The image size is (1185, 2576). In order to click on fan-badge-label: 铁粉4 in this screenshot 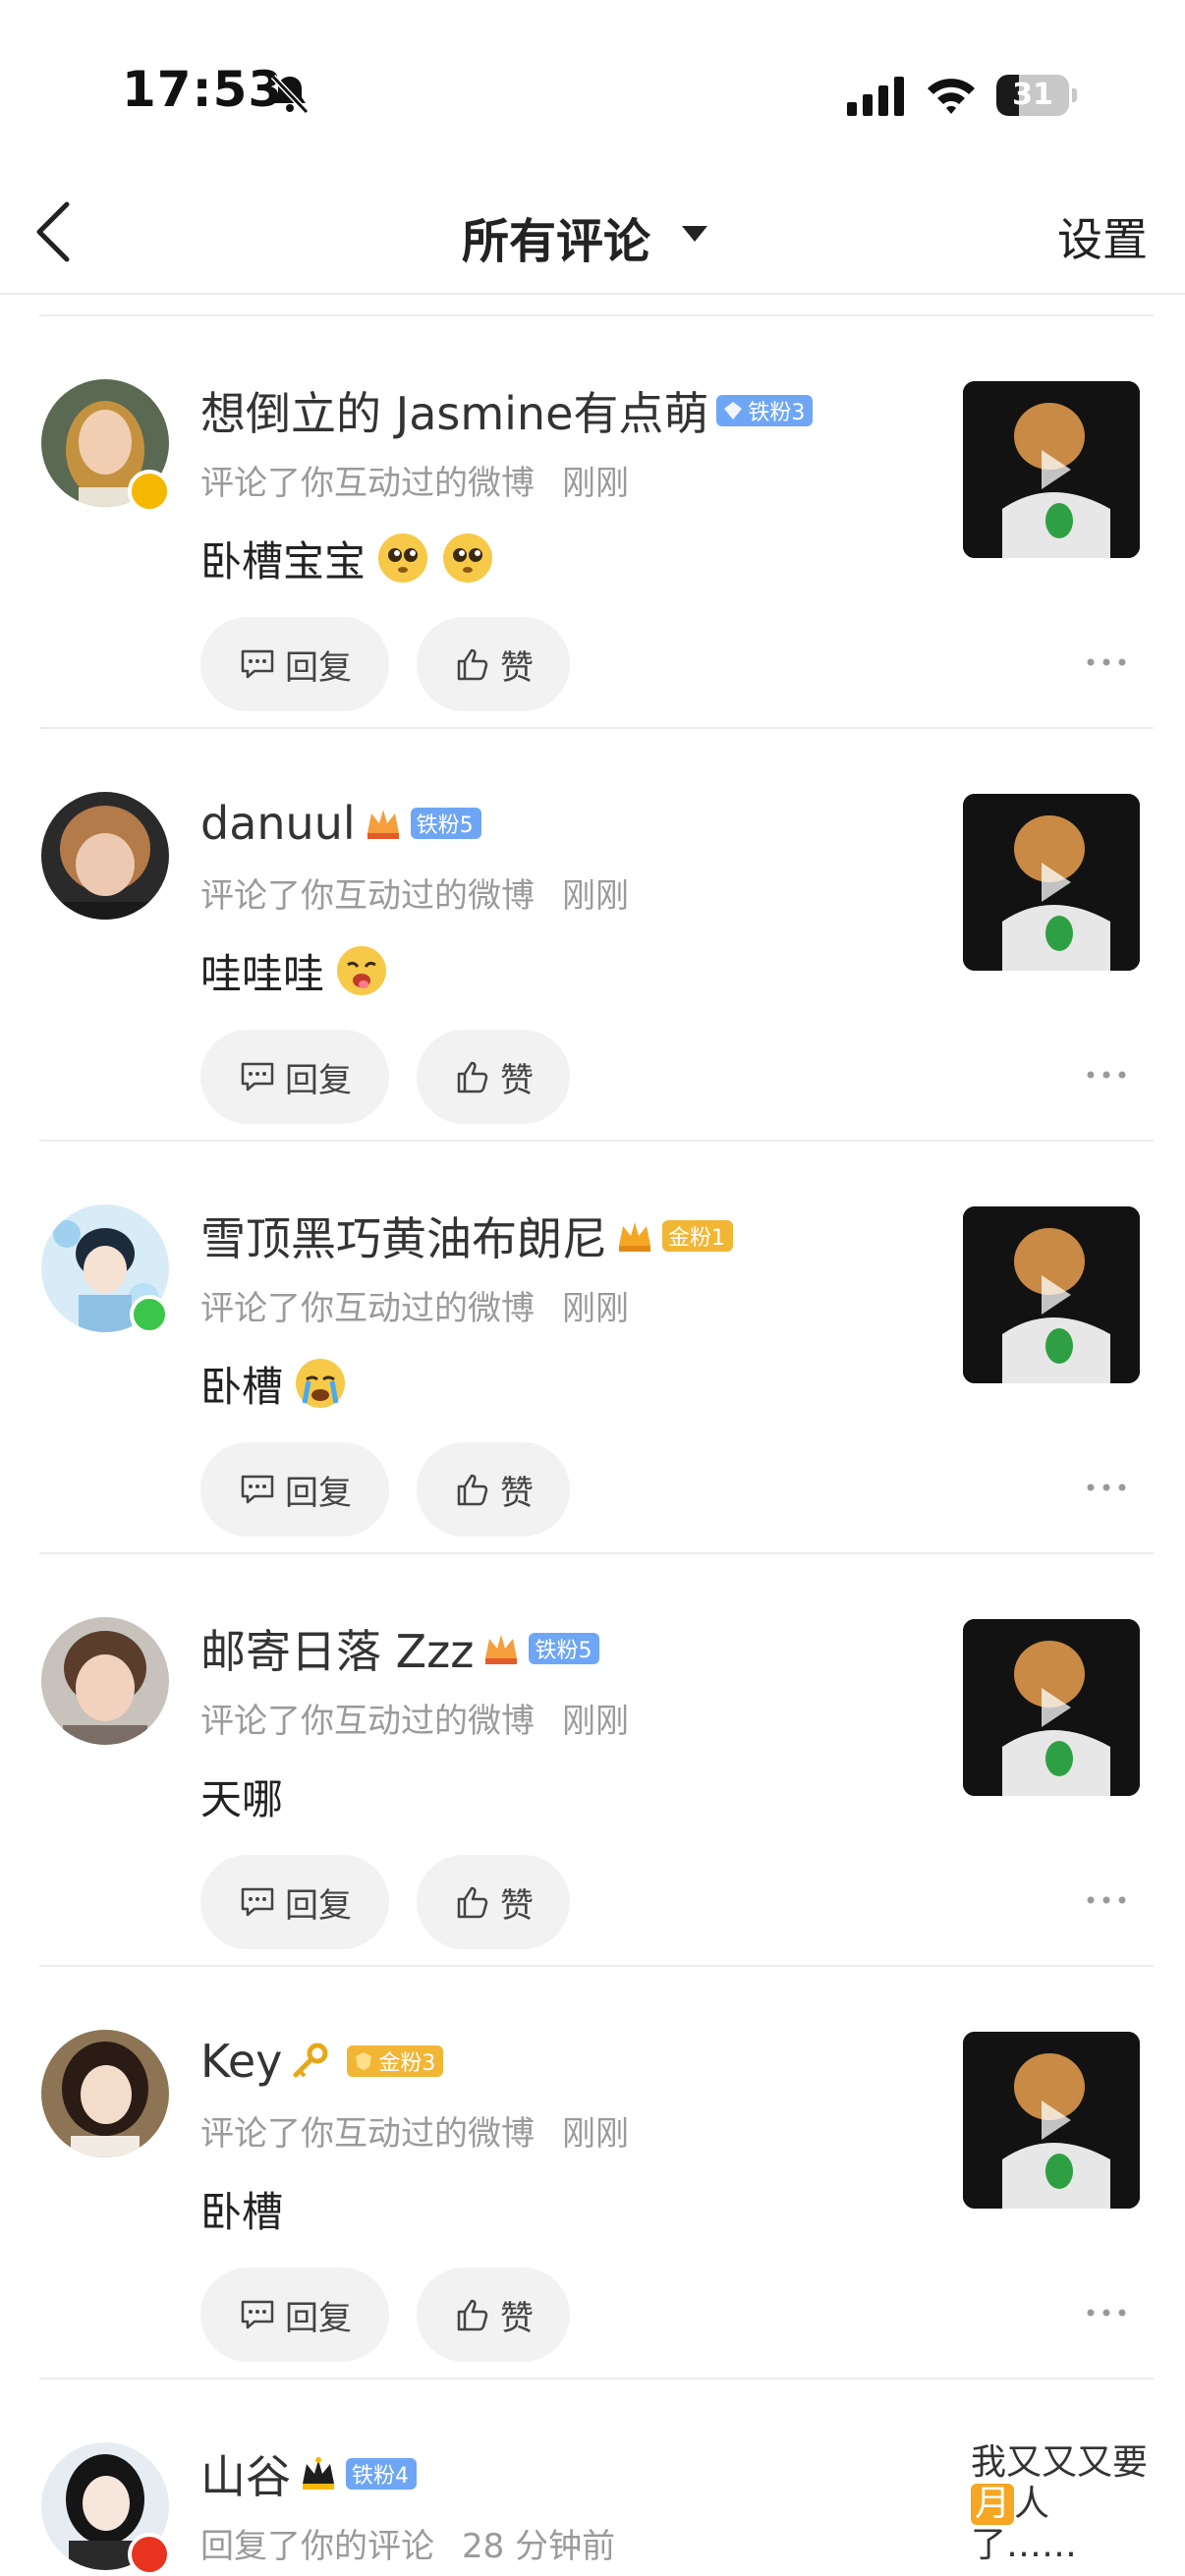, I will do `click(381, 2476)`.